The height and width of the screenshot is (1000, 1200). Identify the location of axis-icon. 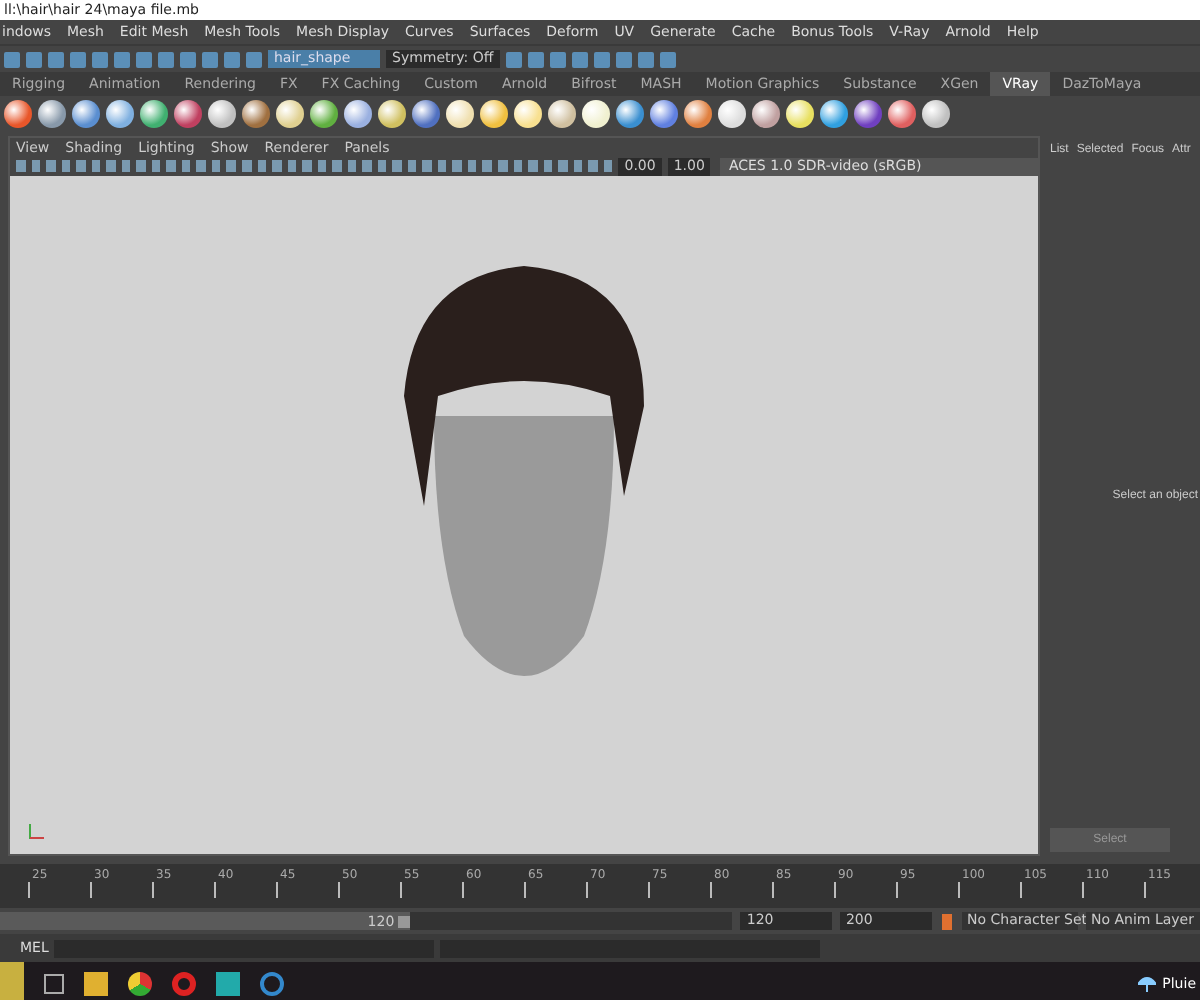
(36, 832).